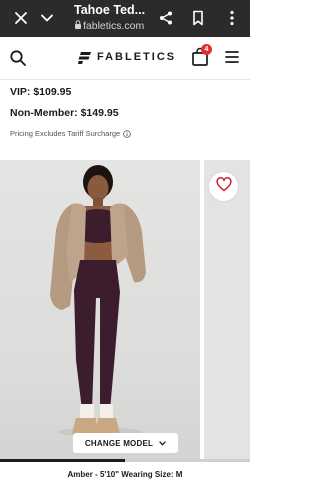  Describe the element at coordinates (62, 460) in the screenshot. I see `gallery-progress-fill` at that location.